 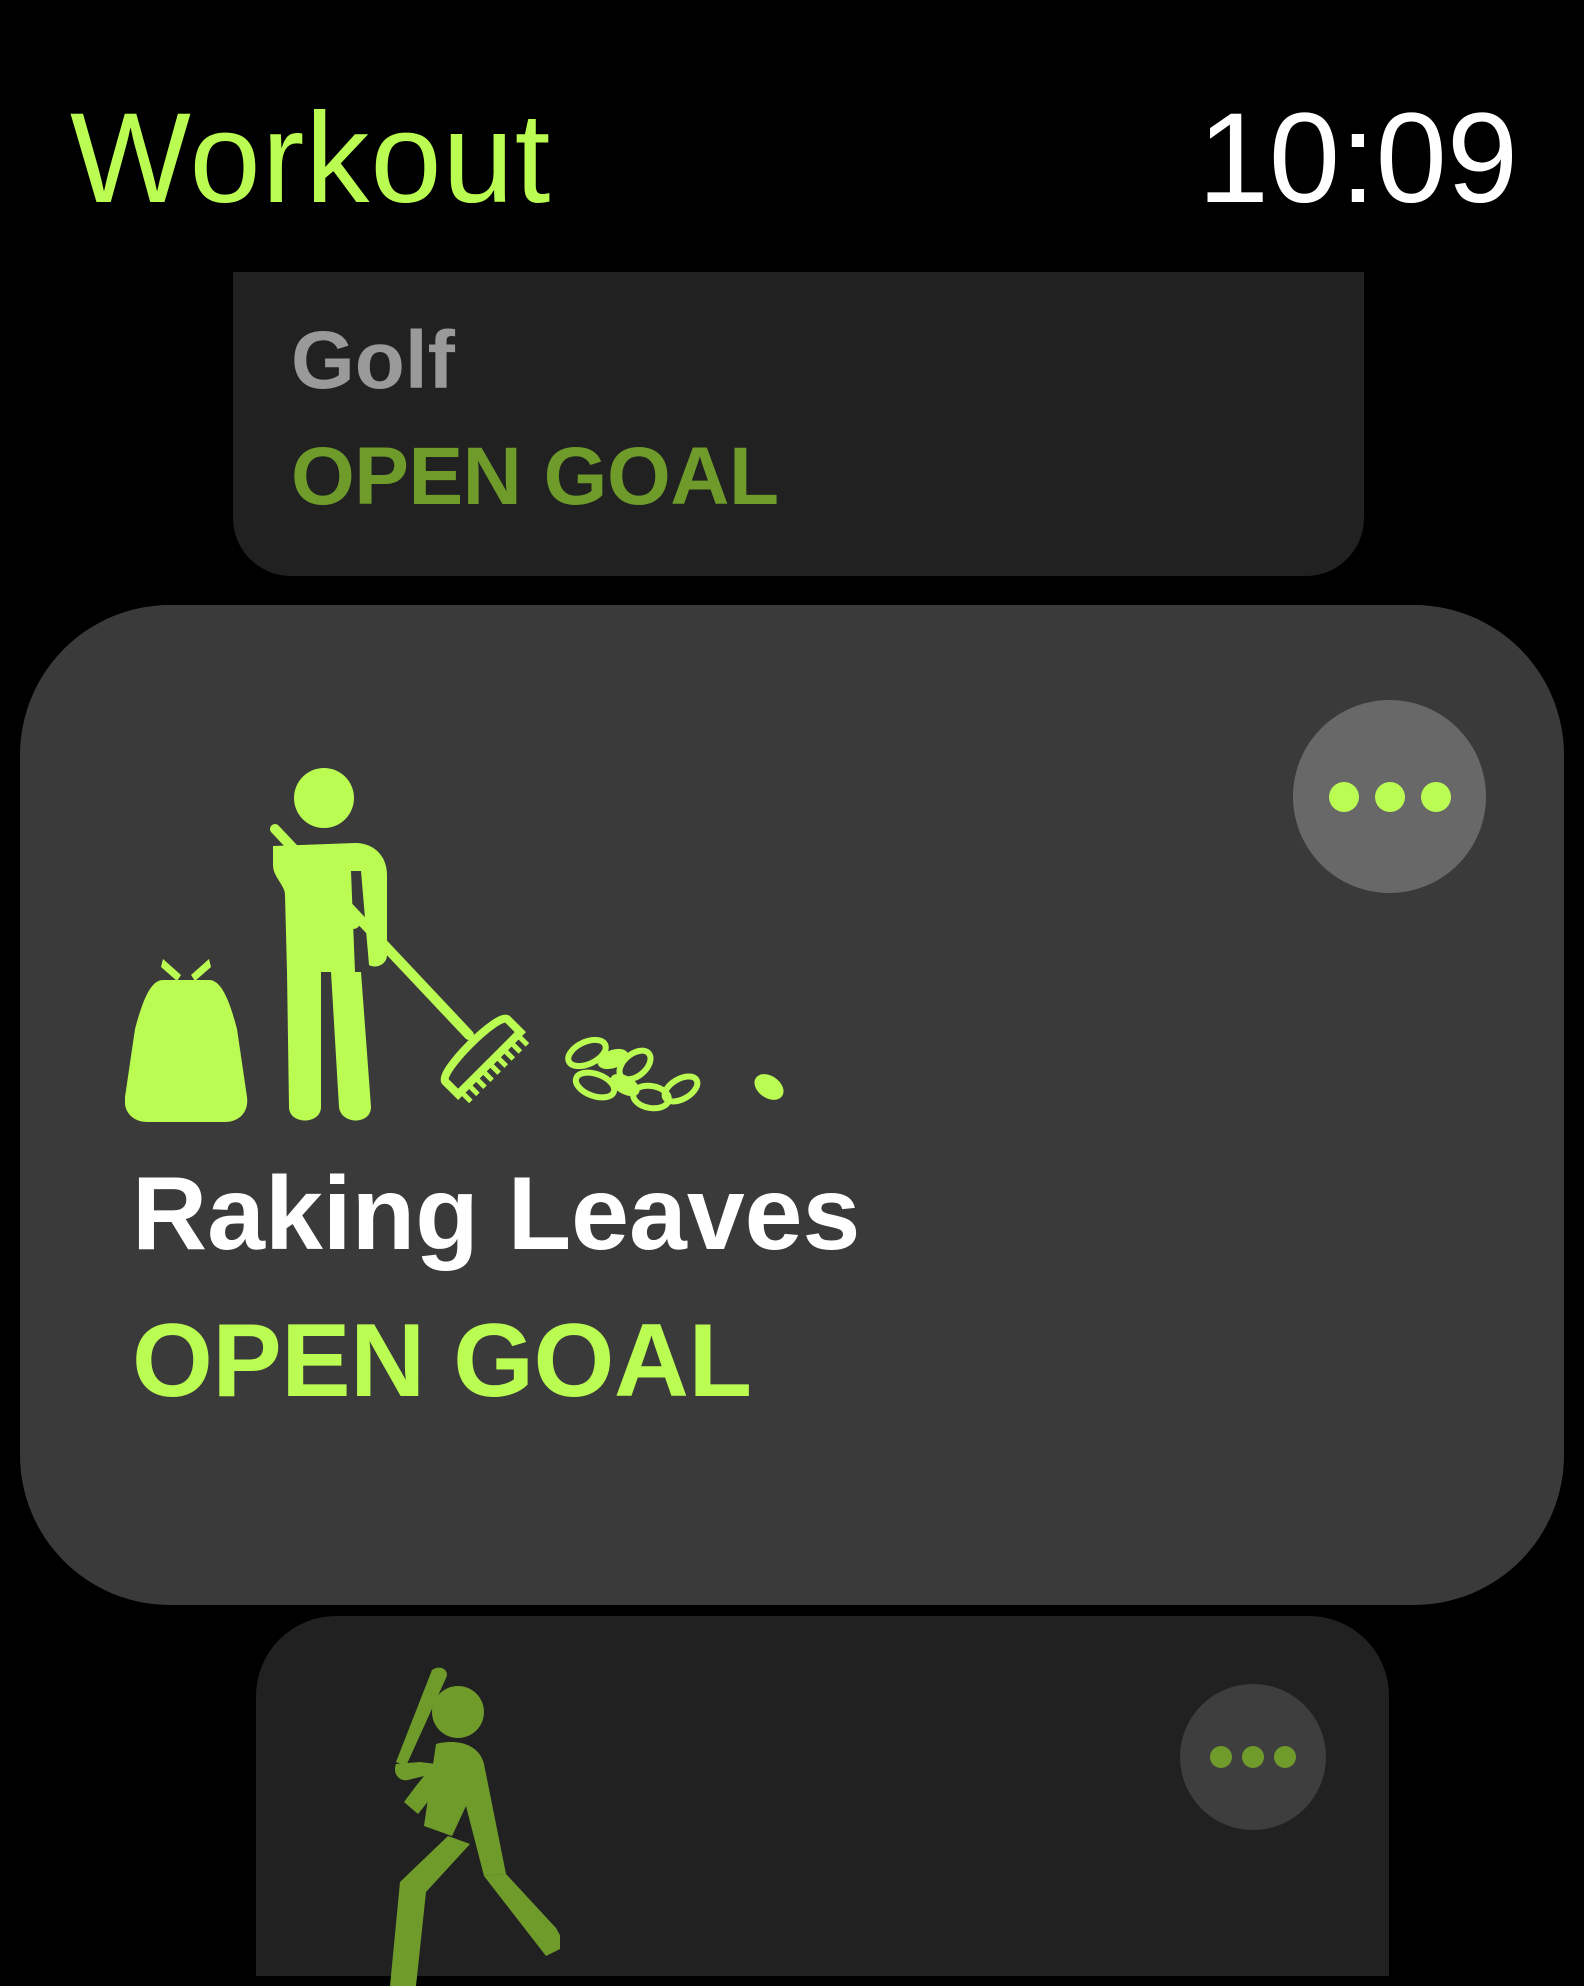 I want to click on baseball-icon, so click(x=475, y=1826).